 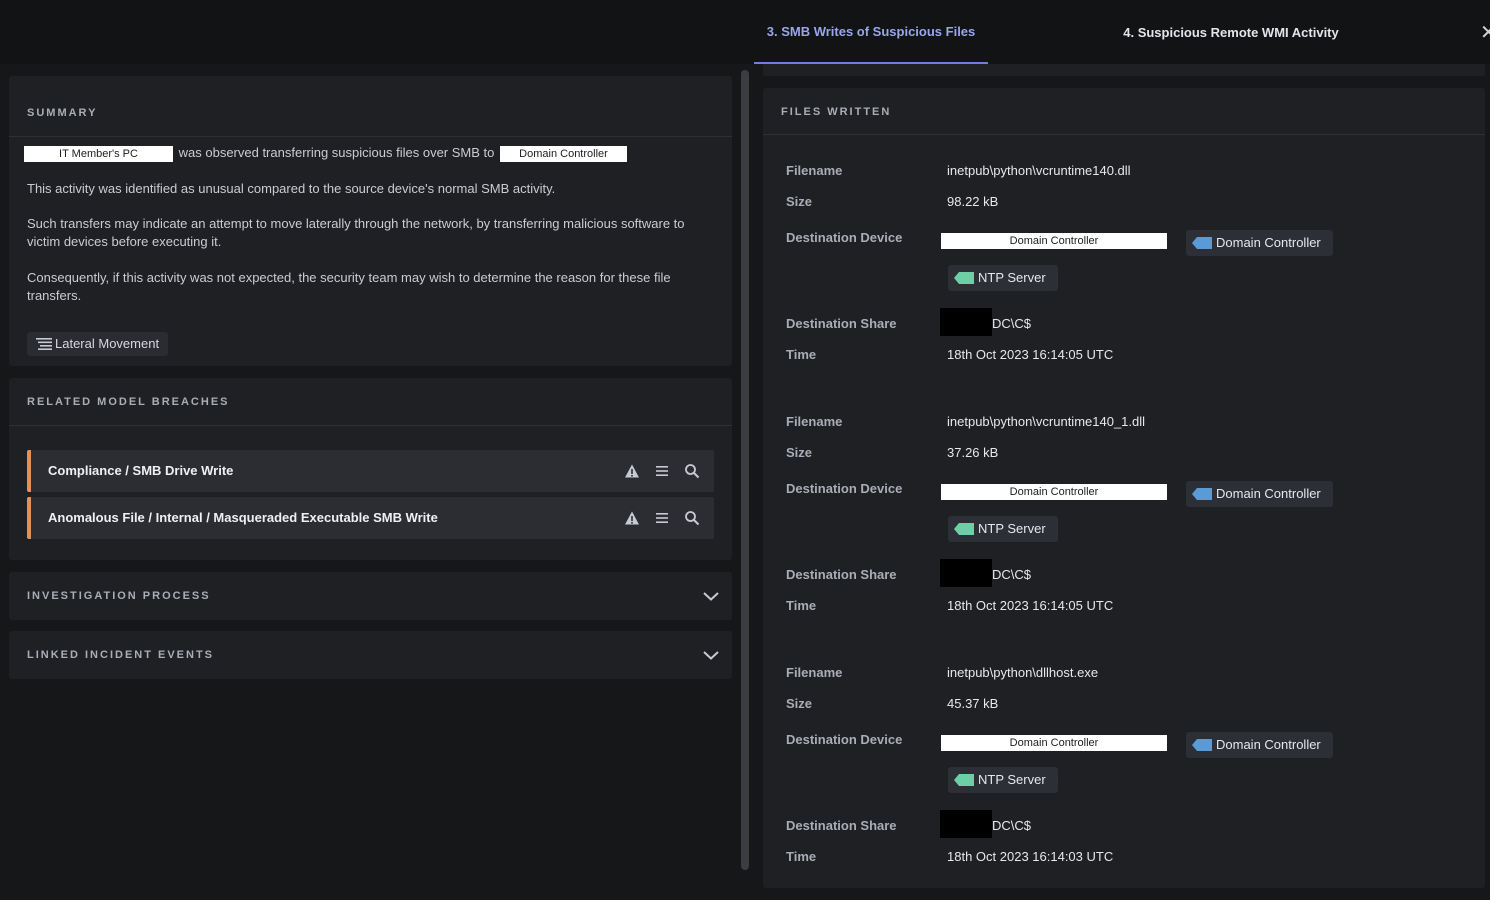 I want to click on linked-incident-events-title: LINKED INCIDENT EVENTS, so click(x=121, y=655).